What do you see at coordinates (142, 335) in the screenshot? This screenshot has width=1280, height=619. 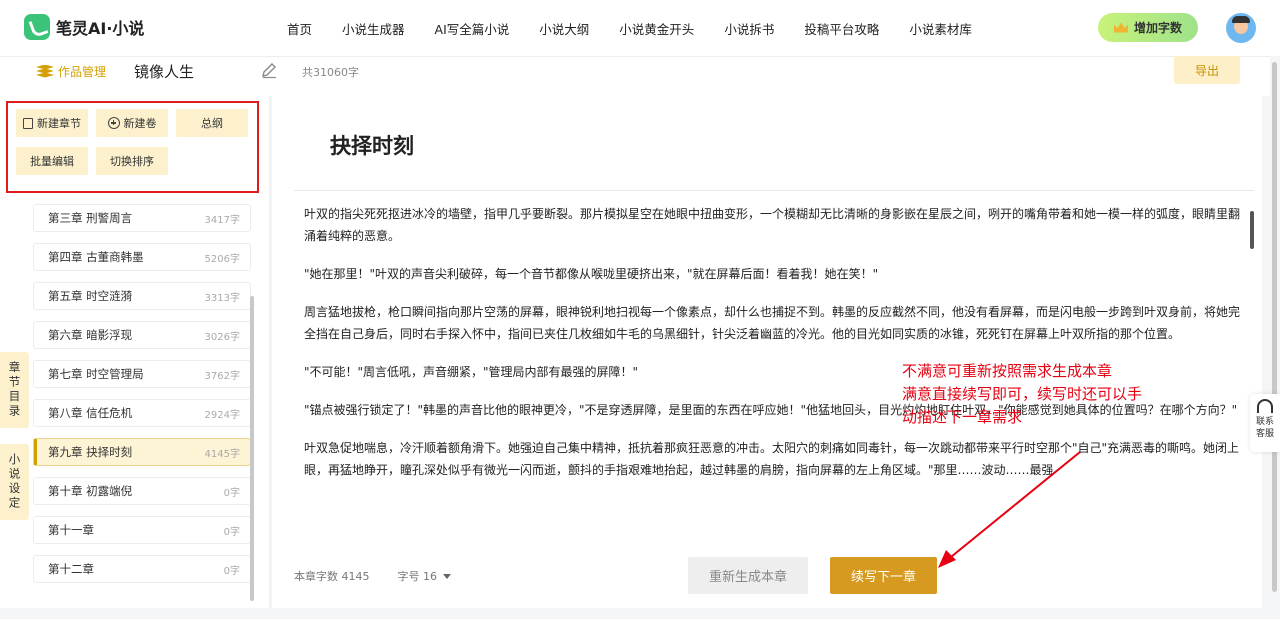 I see `chapter-item: 第六章 暗影浮现 3026字` at bounding box center [142, 335].